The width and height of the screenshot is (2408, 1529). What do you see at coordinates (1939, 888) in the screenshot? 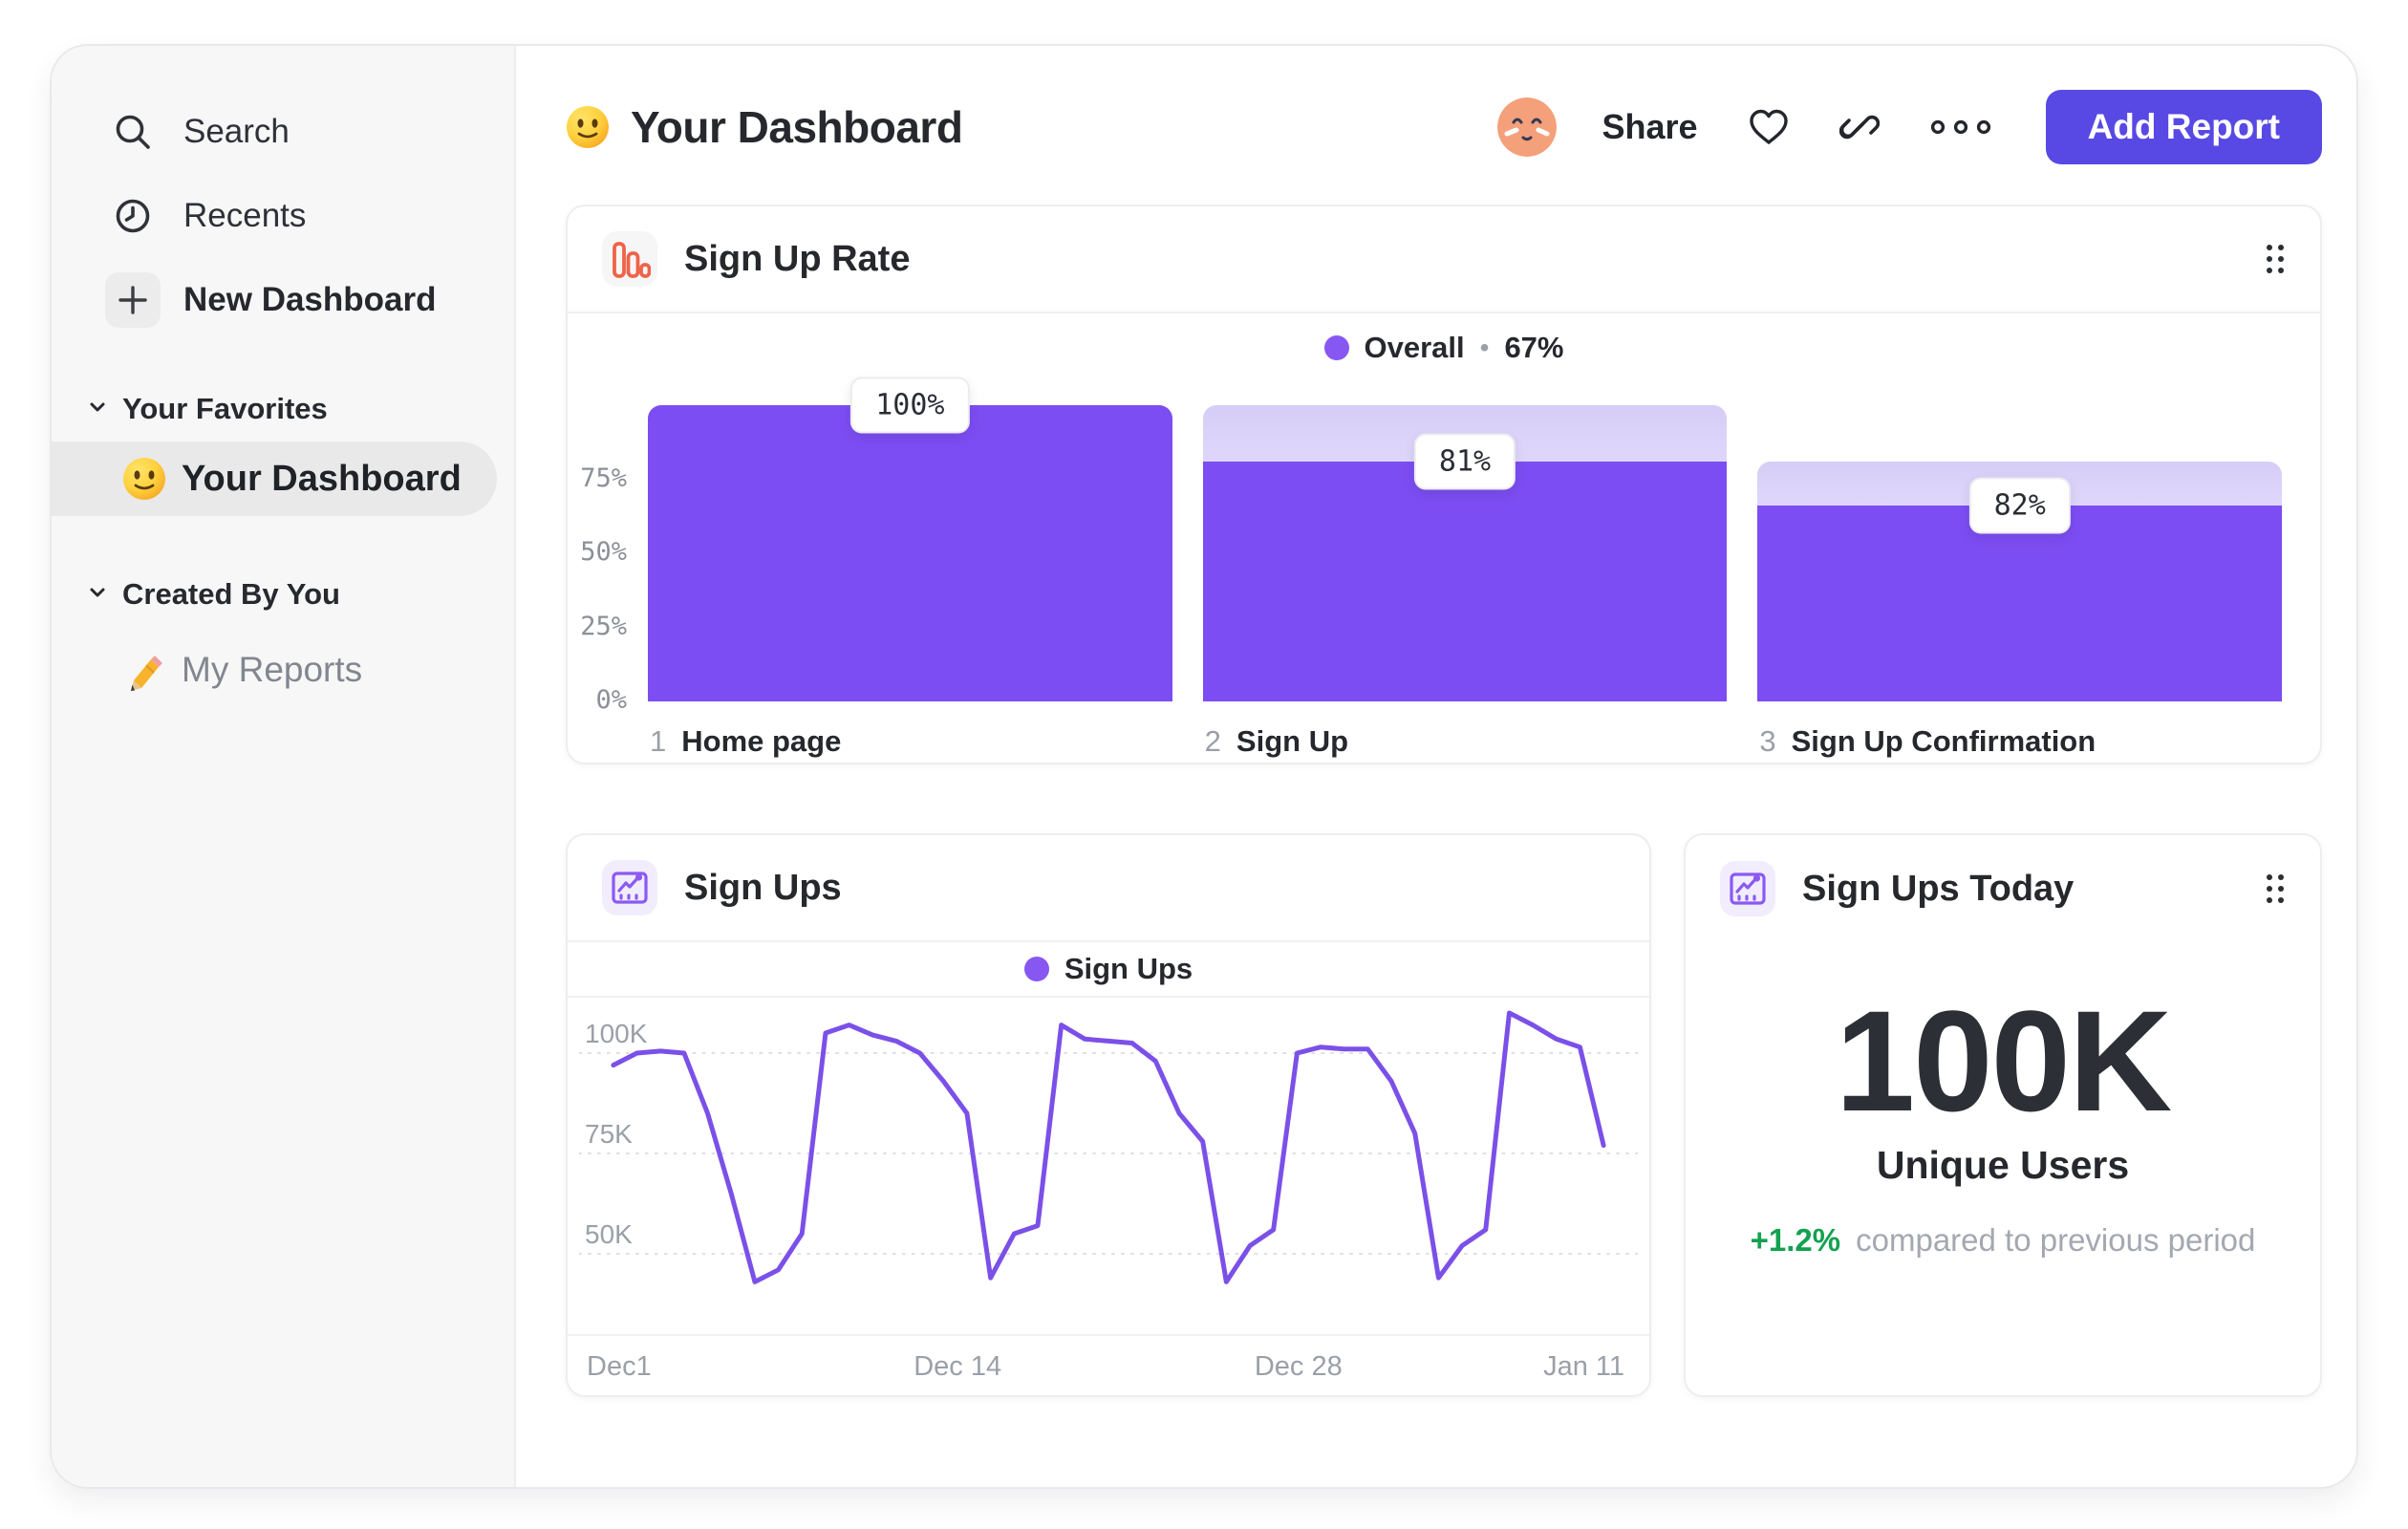
I see `card-title: Sign Ups Today` at bounding box center [1939, 888].